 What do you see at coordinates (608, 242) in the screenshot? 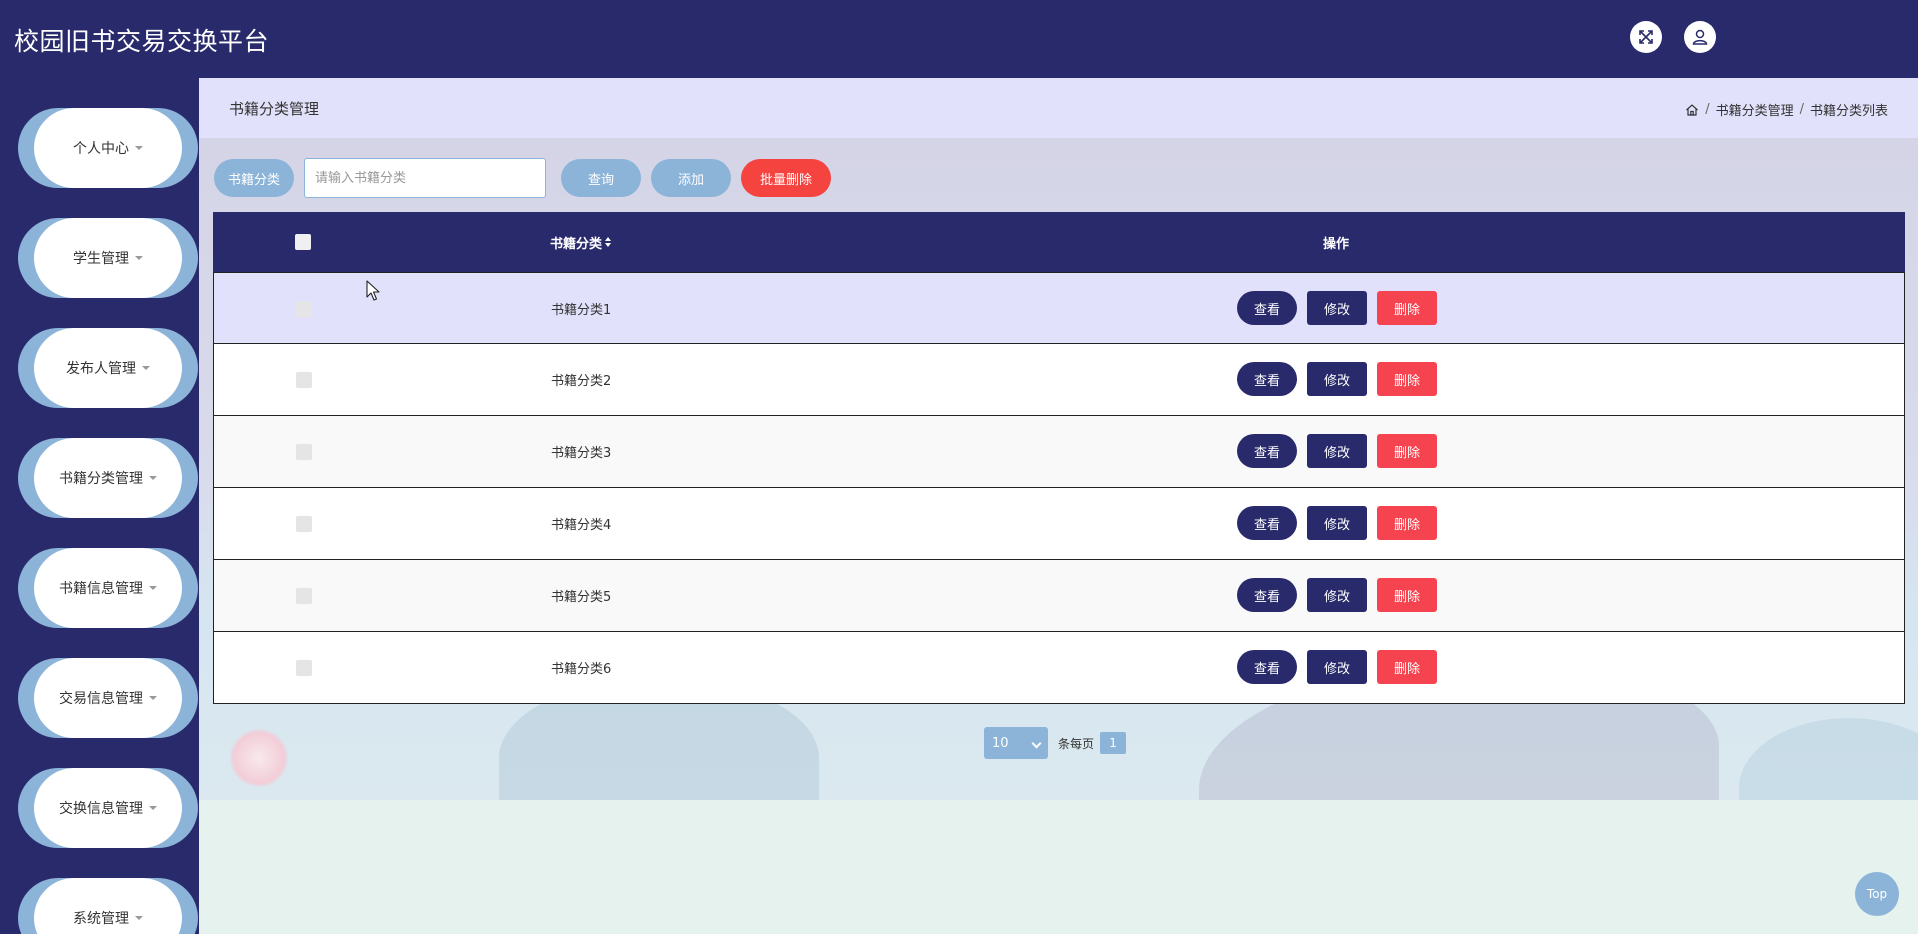
I see `sort-icon` at bounding box center [608, 242].